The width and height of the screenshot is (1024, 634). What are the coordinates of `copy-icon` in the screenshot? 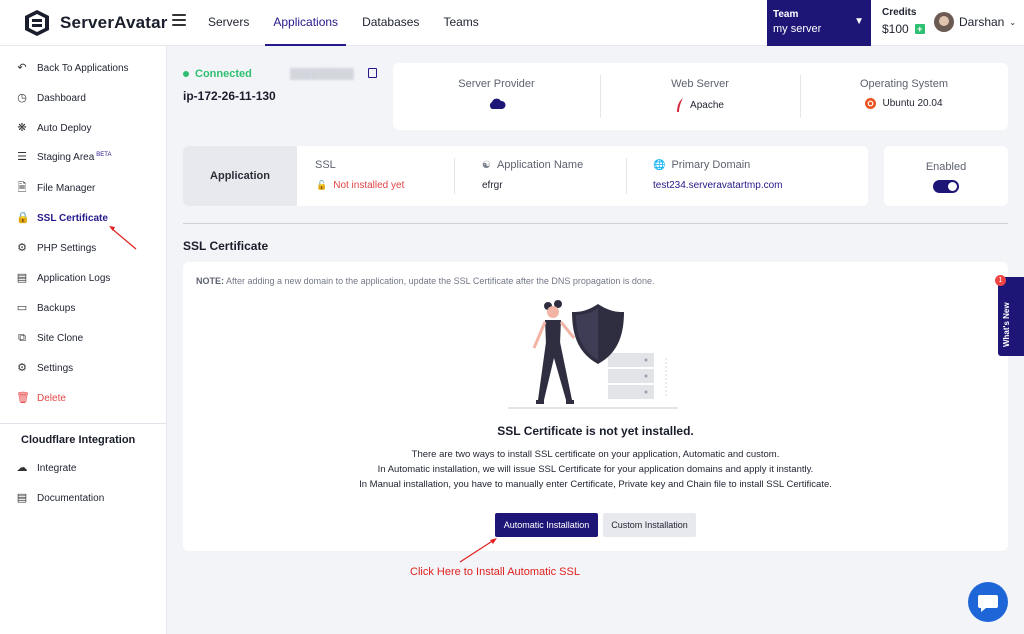 It's located at (372, 73).